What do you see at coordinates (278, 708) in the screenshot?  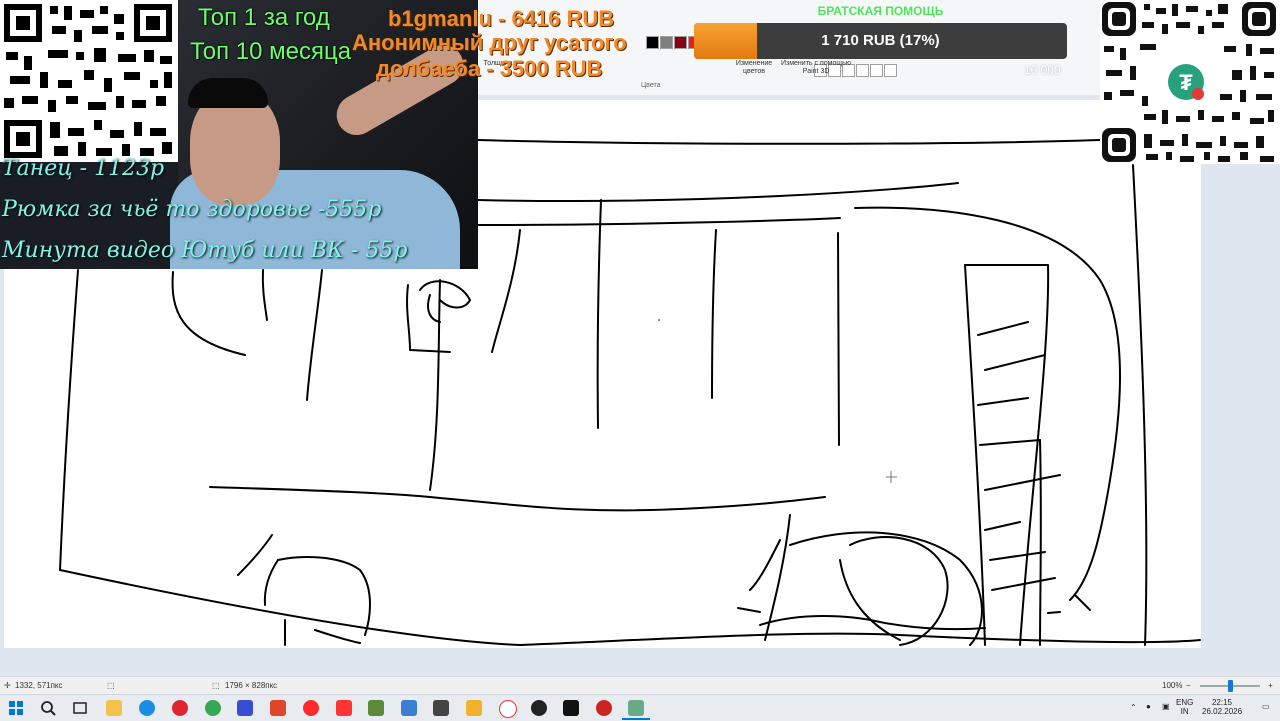 I see `brave-icon` at bounding box center [278, 708].